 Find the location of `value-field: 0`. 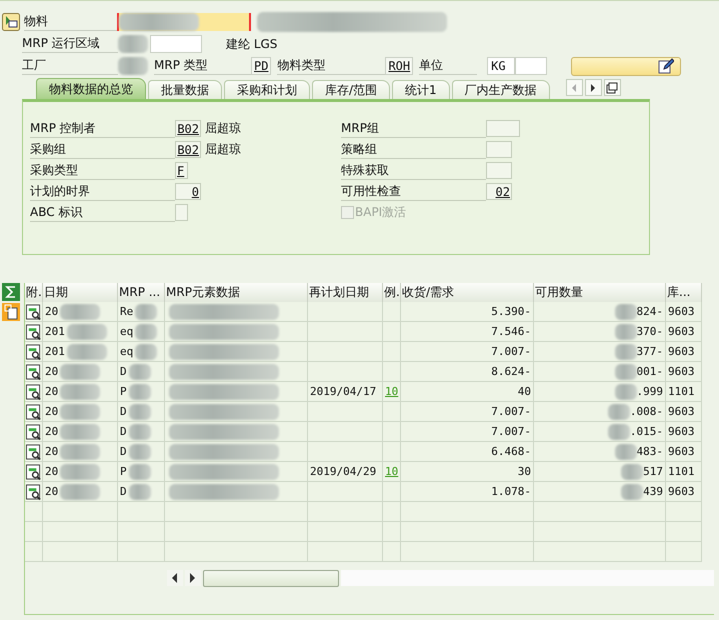

value-field: 0 is located at coordinates (188, 191).